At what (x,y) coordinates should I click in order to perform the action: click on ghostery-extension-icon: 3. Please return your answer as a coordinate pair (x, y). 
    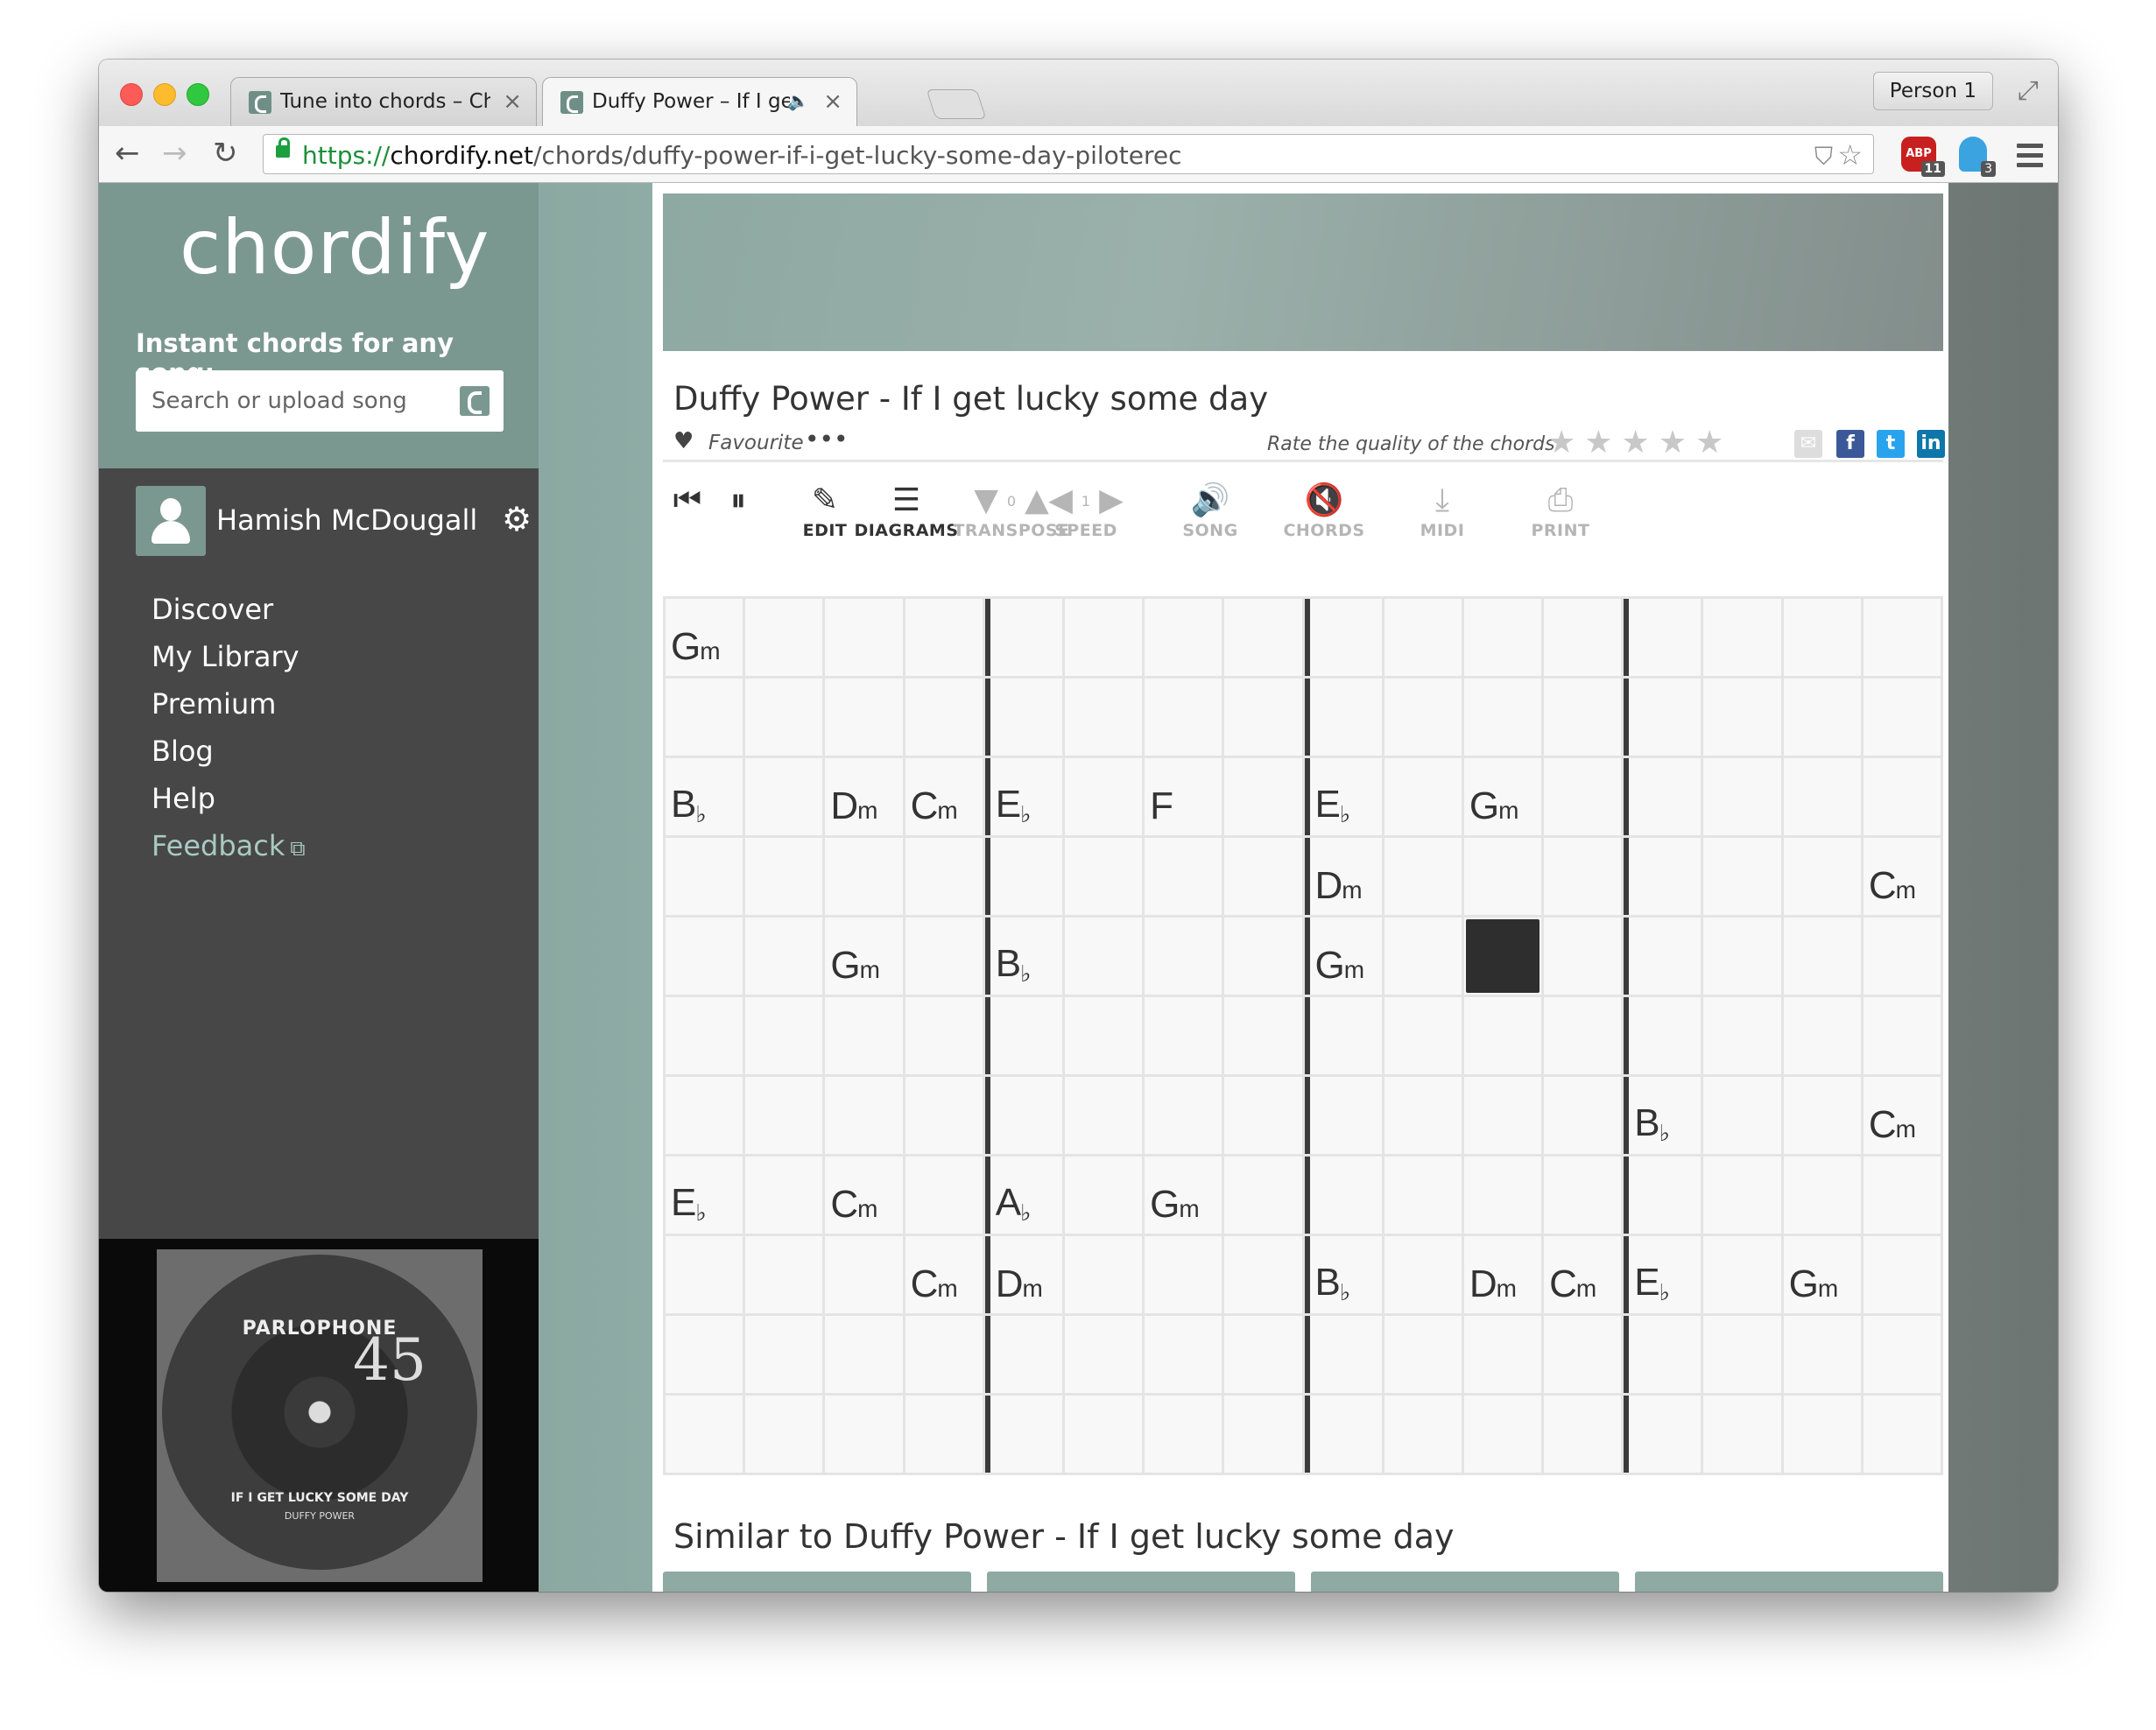
    Looking at the image, I should click on (1977, 157).